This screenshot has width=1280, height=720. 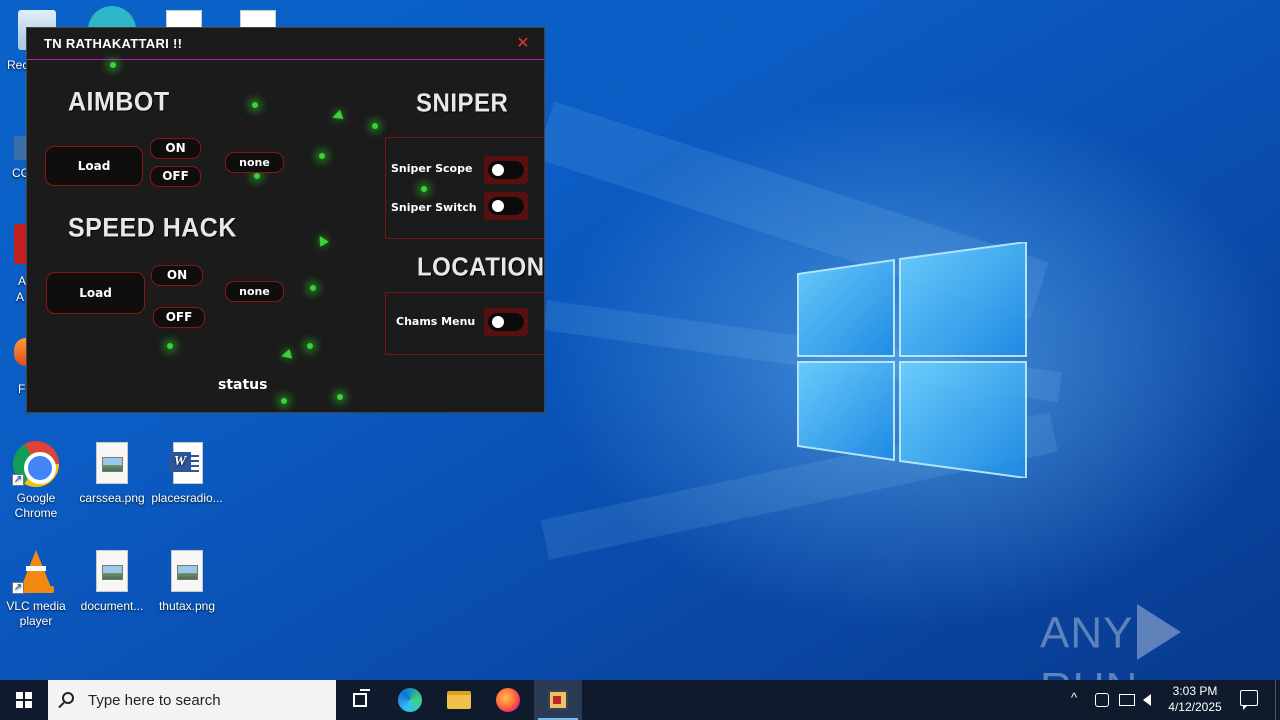 I want to click on taskbar-file-explorer-button, so click(x=459, y=700).